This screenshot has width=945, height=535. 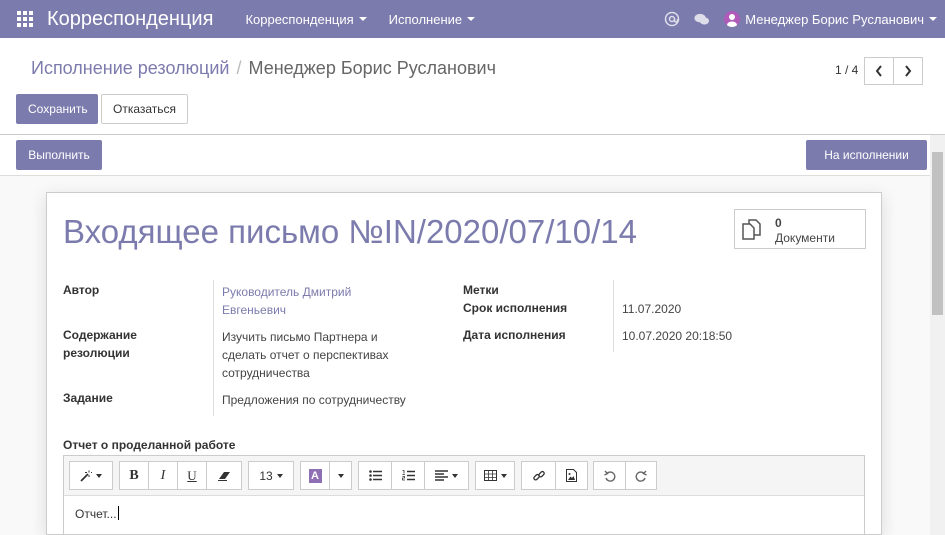 I want to click on resolution-content-line2: сделать отчет о перспективах, so click(x=305, y=355).